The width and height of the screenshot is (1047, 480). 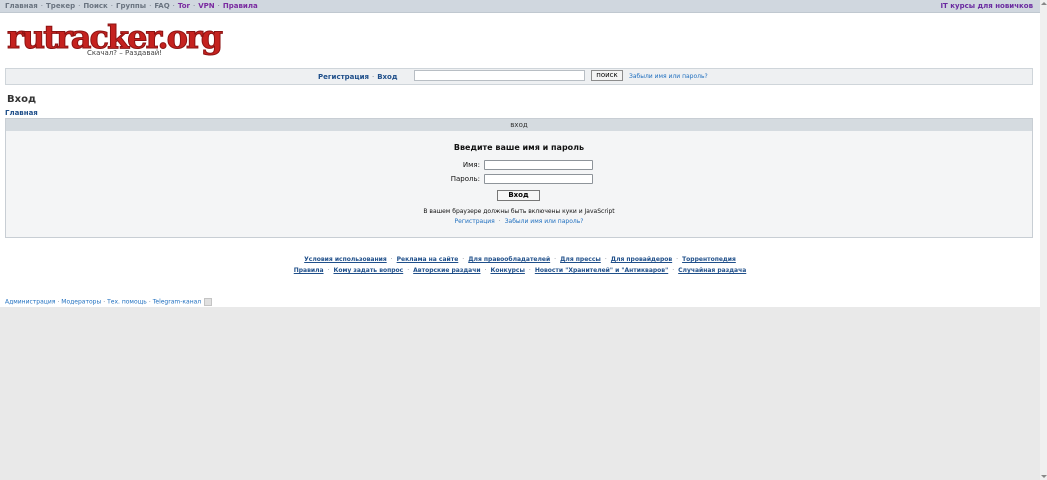 I want to click on nav-tor: Tor, so click(x=184, y=6).